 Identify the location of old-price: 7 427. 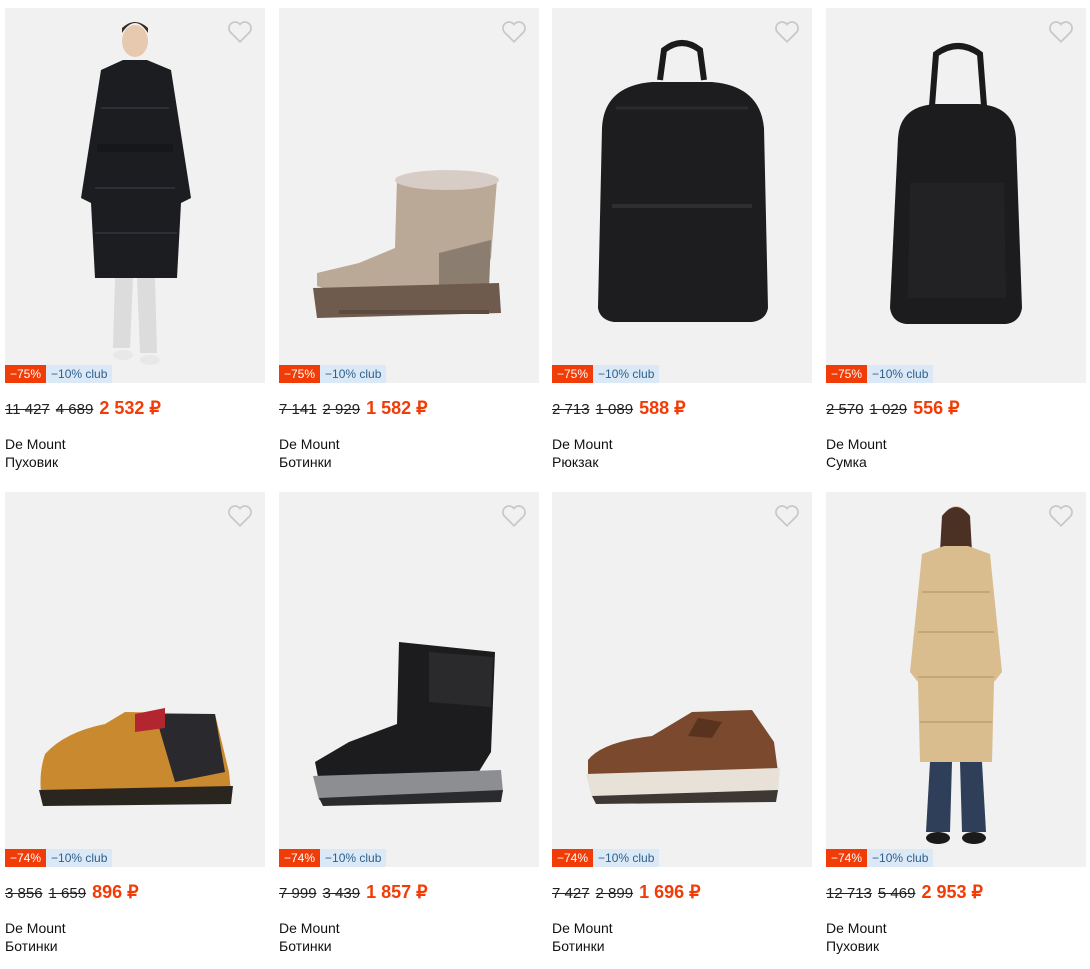
(571, 893).